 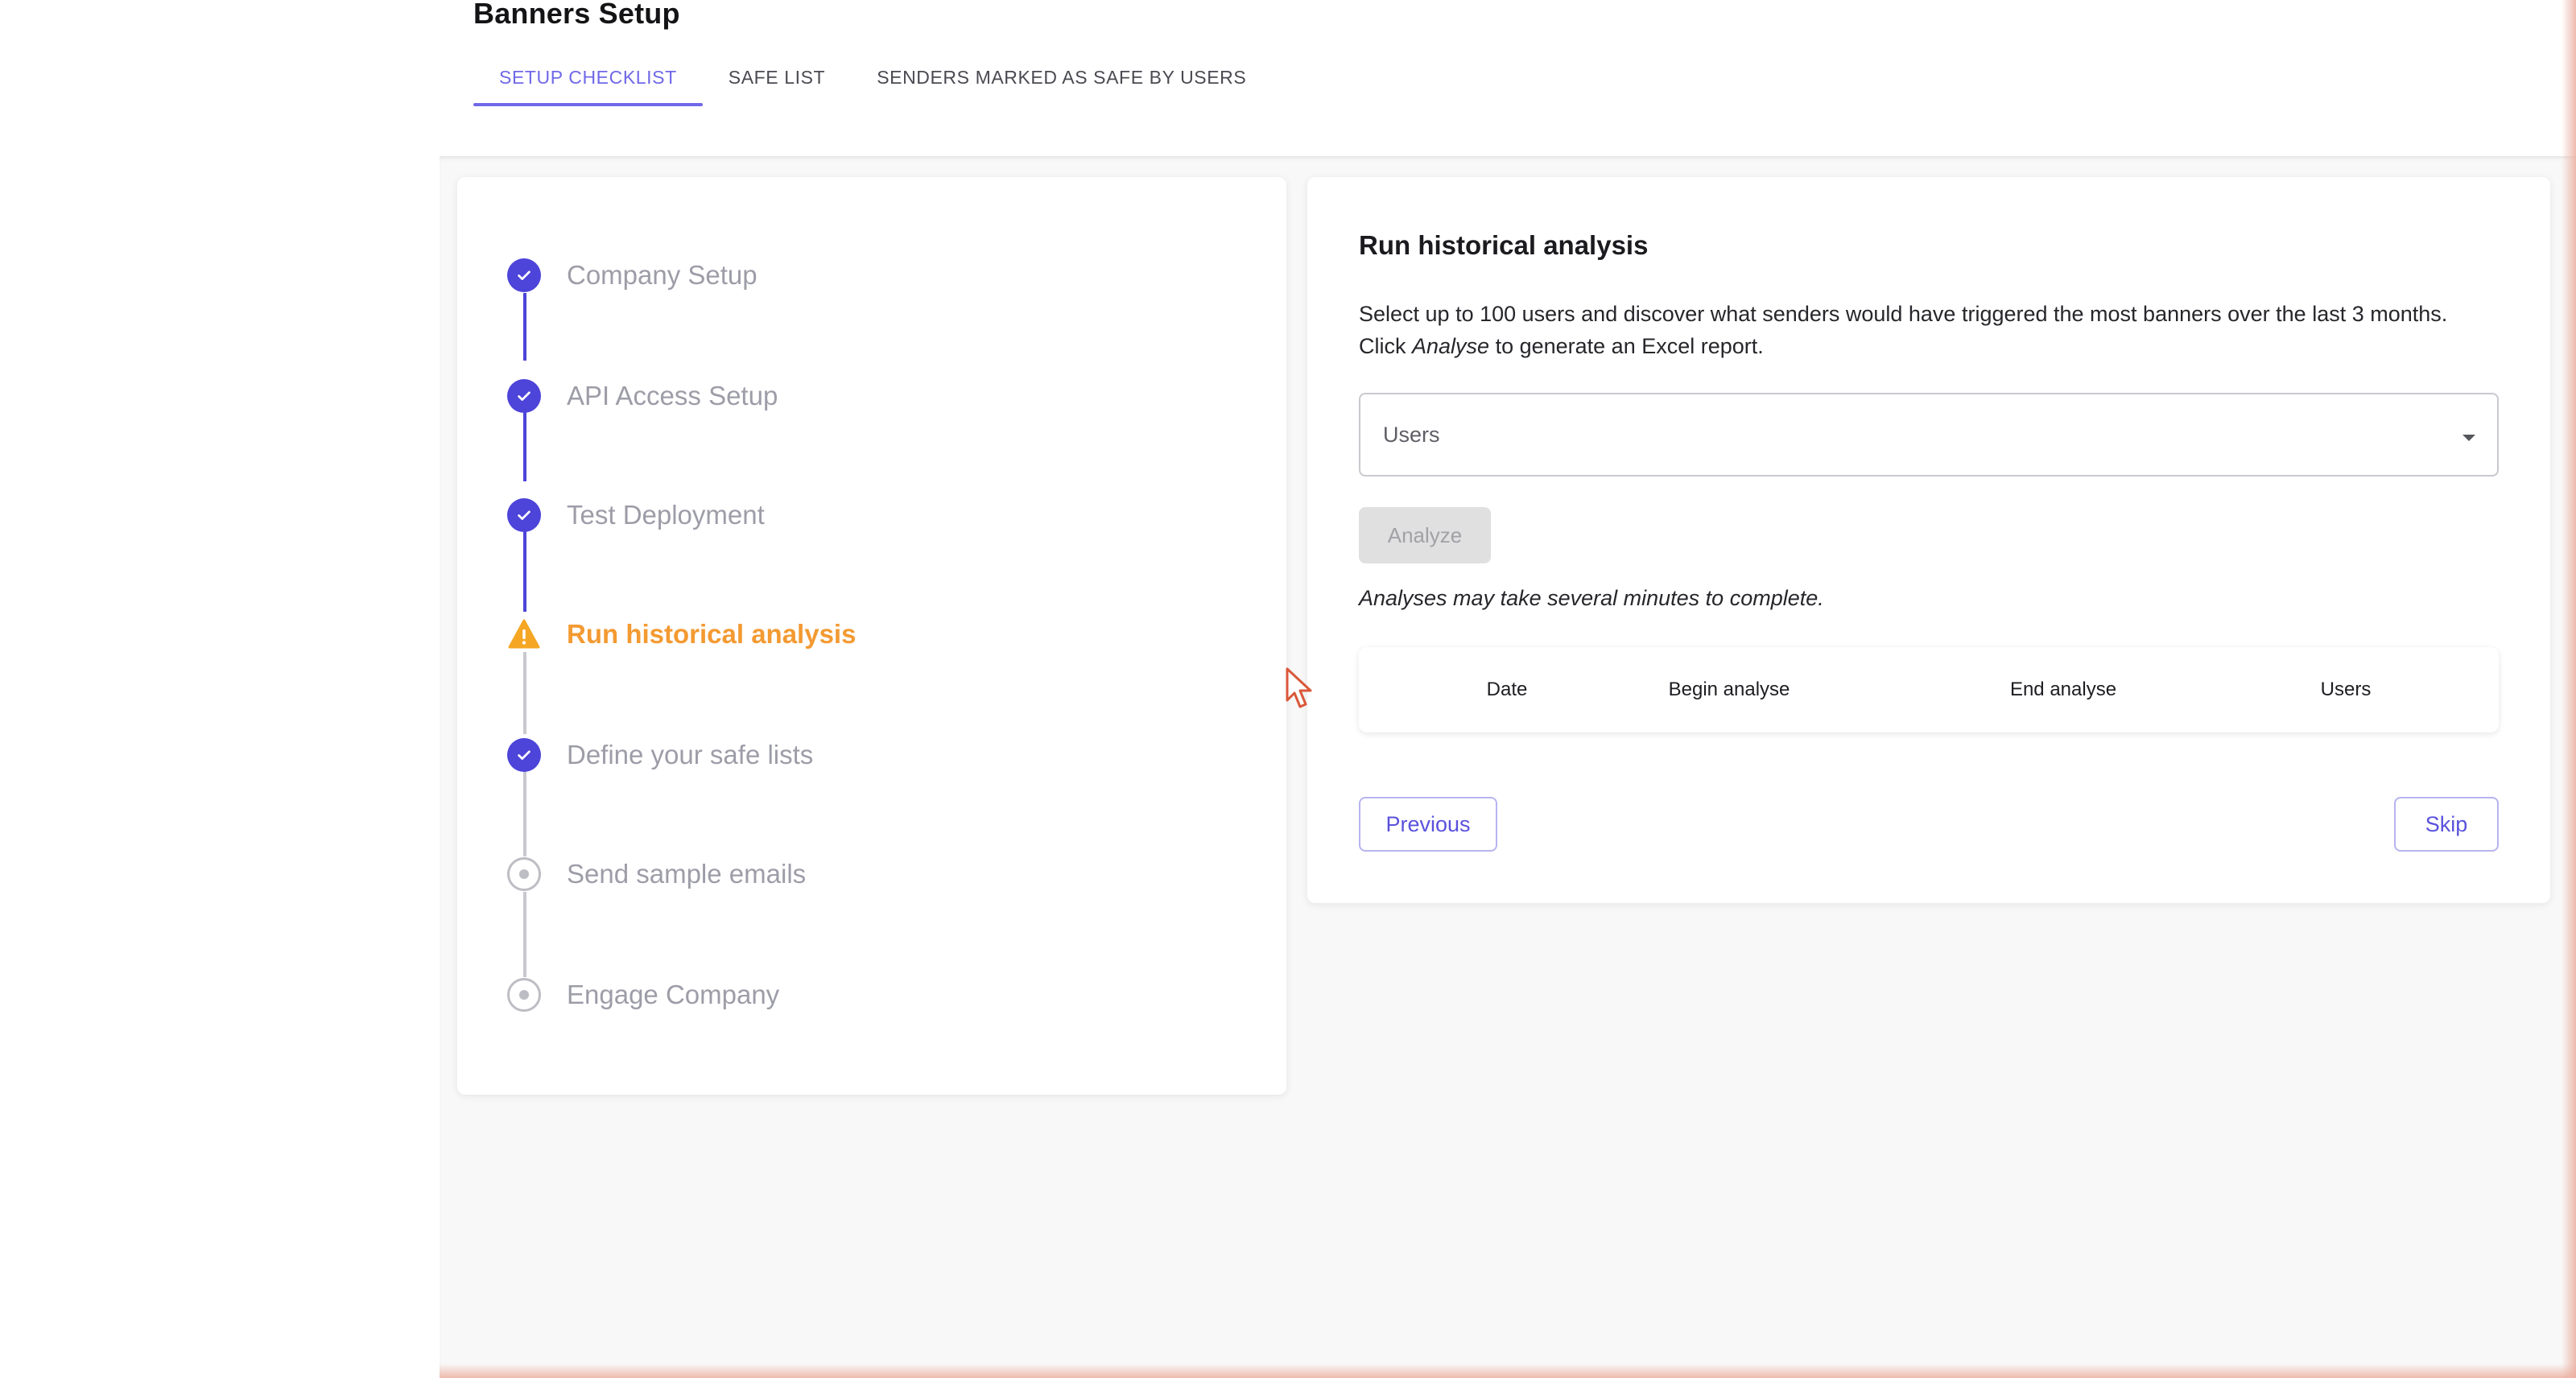 I want to click on warning-icon, so click(x=524, y=634).